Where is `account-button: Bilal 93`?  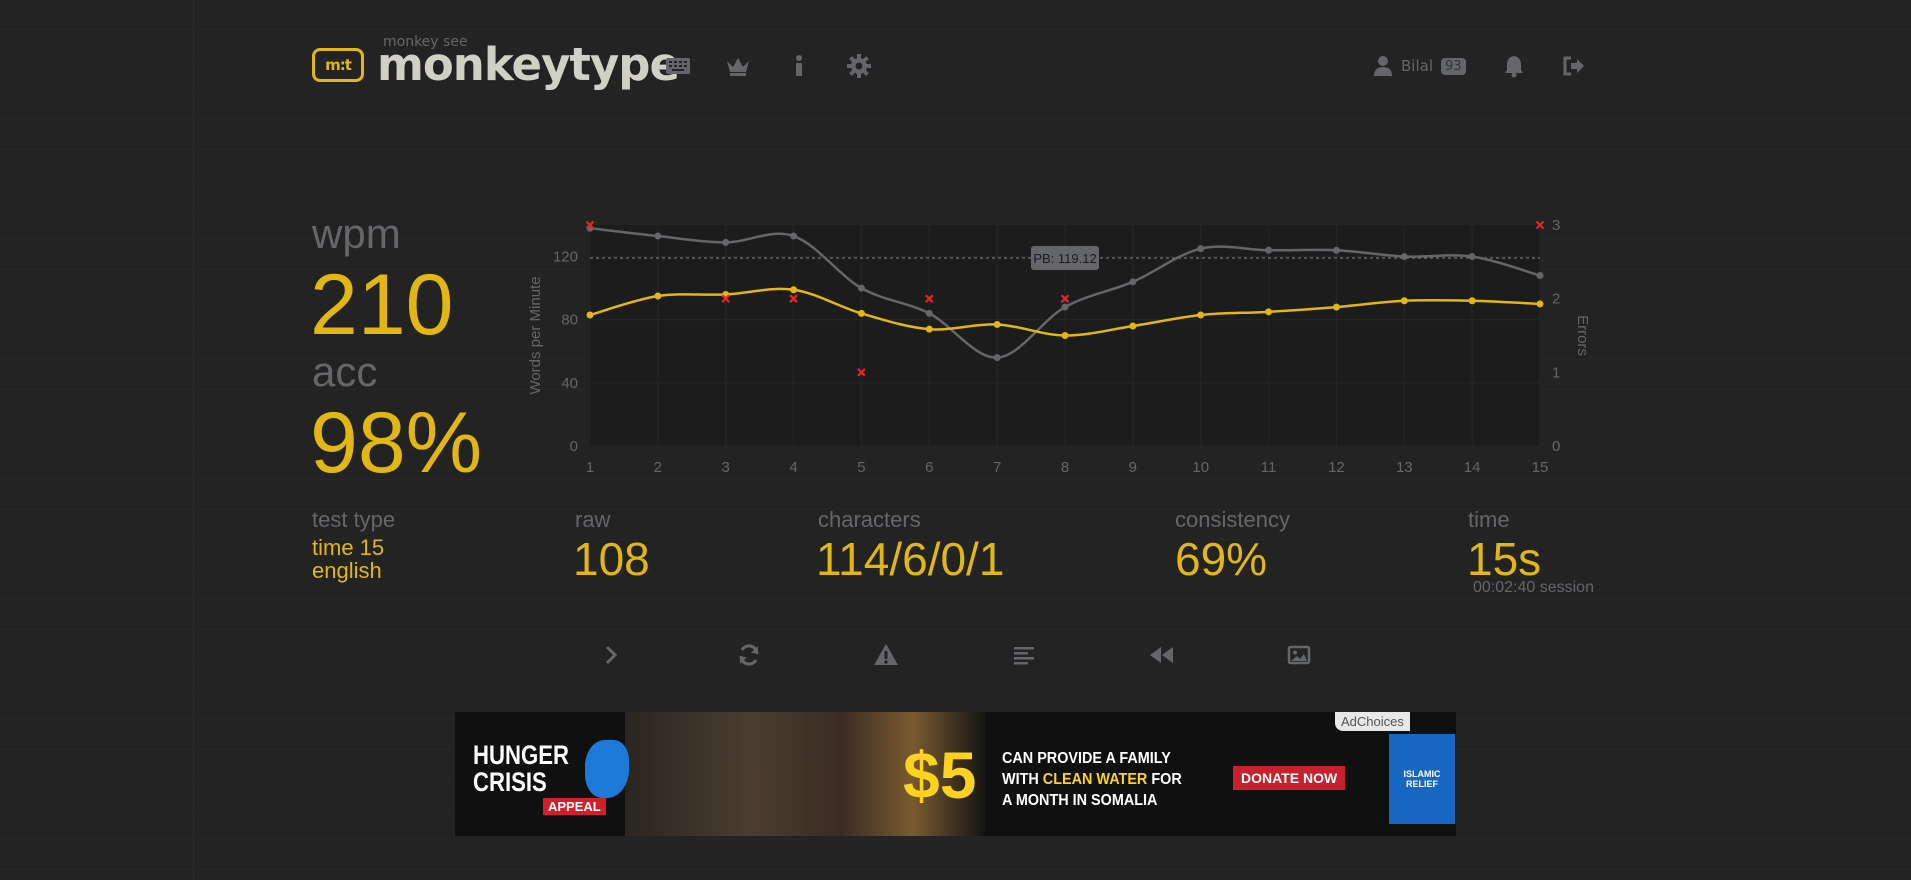 account-button: Bilal 93 is located at coordinates (1419, 66).